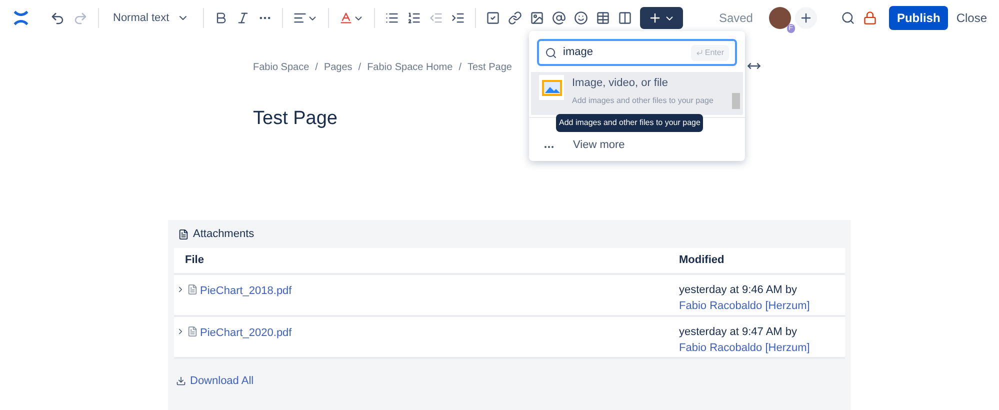  I want to click on breadcrumb-link: Fabio Space, so click(281, 67).